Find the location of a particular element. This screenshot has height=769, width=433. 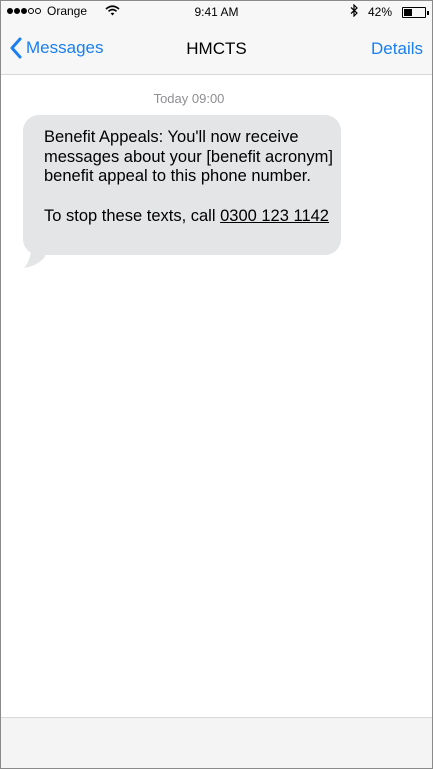

bluetooth-icon is located at coordinates (354, 11).